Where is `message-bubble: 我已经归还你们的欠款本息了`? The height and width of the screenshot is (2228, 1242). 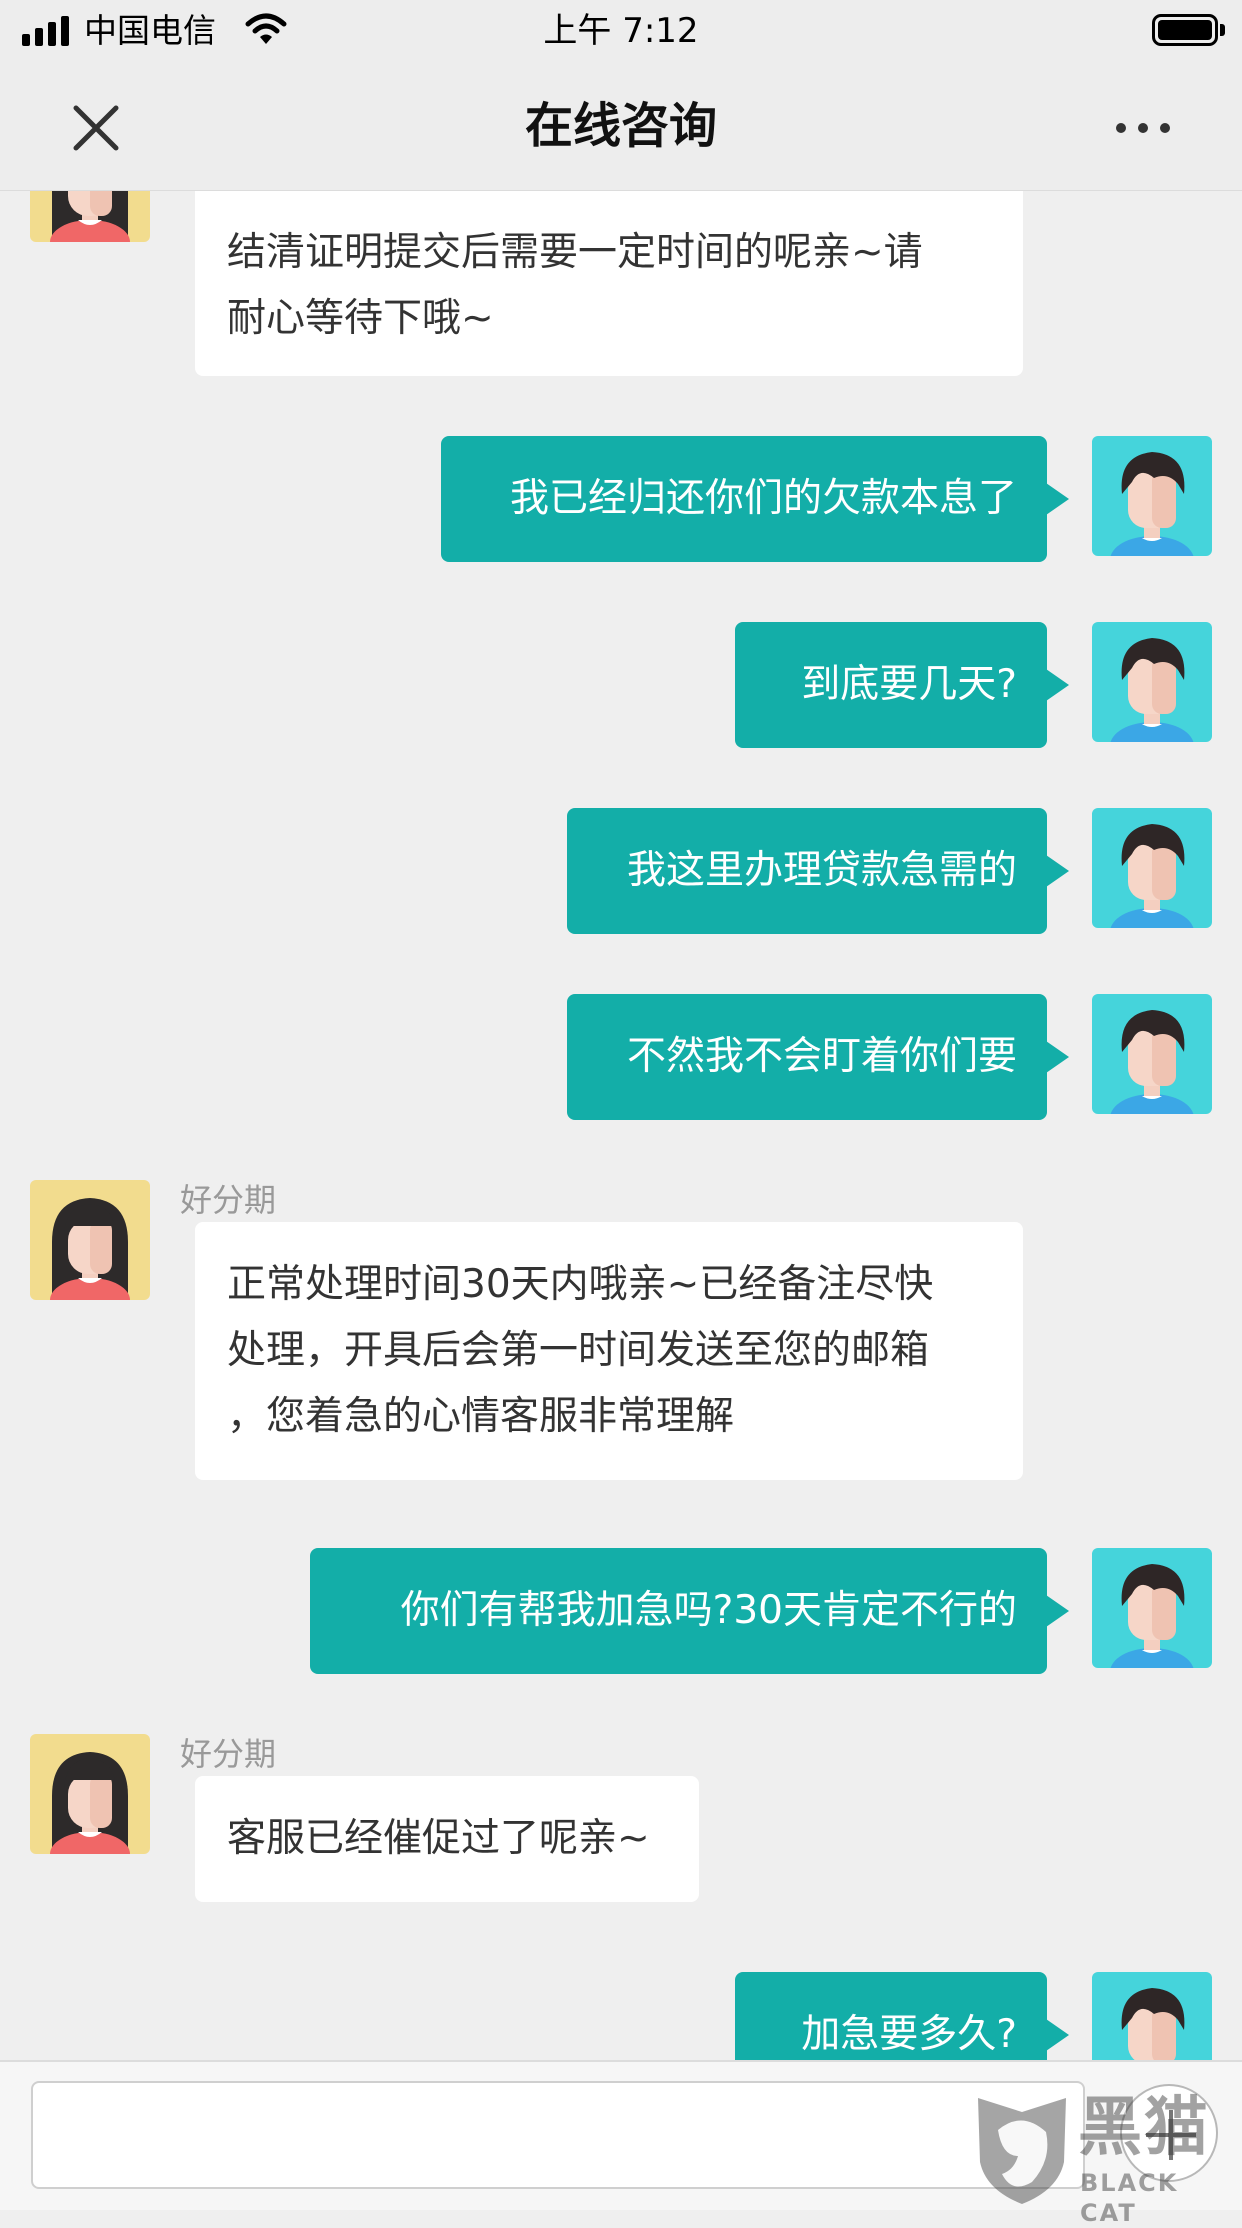
message-bubble: 我已经归还你们的欠款本息了 is located at coordinates (755, 499).